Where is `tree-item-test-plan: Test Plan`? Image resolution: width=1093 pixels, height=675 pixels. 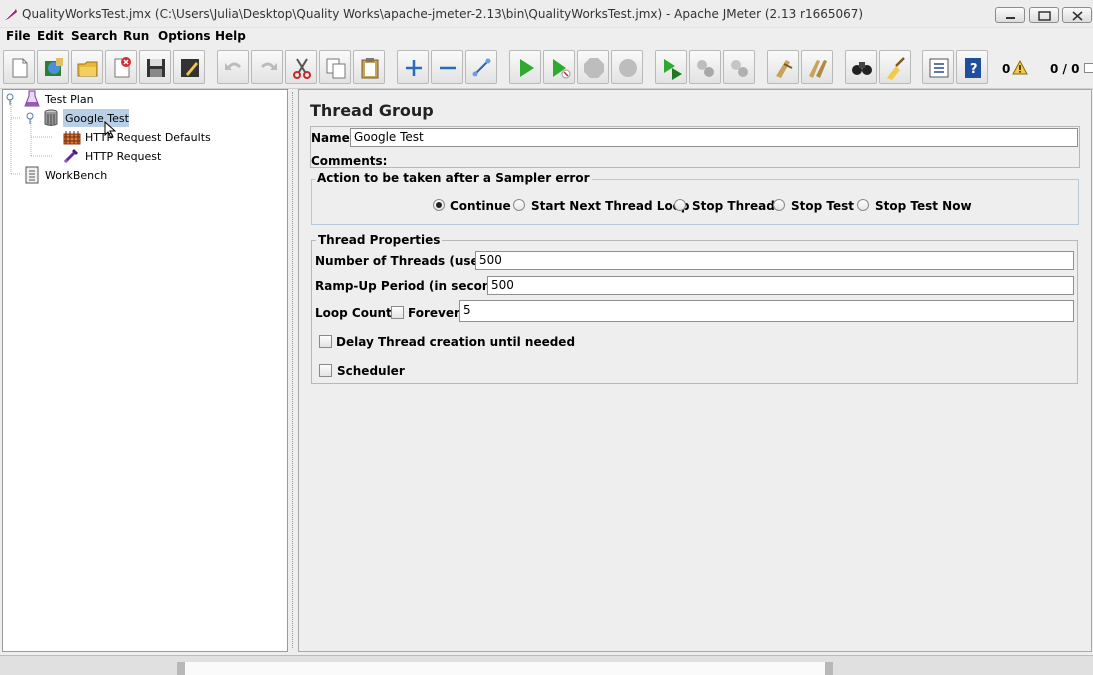
tree-item-test-plan: Test Plan is located at coordinates (69, 99).